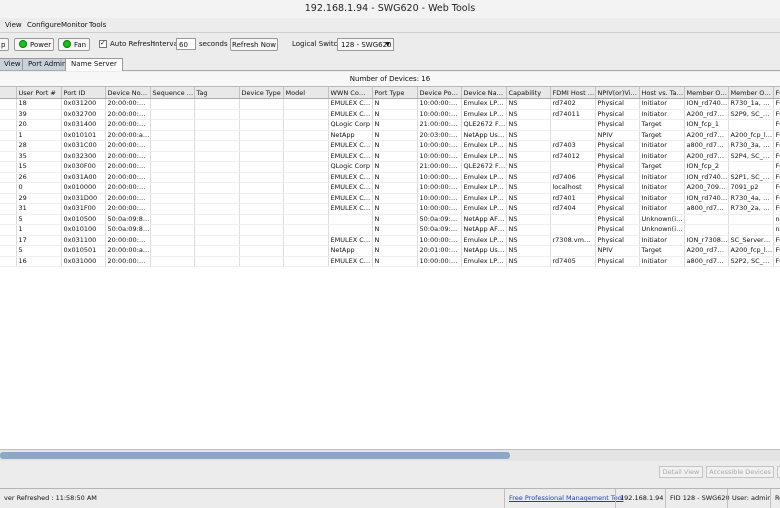  I want to click on column-header: Device Name, so click(484, 93).